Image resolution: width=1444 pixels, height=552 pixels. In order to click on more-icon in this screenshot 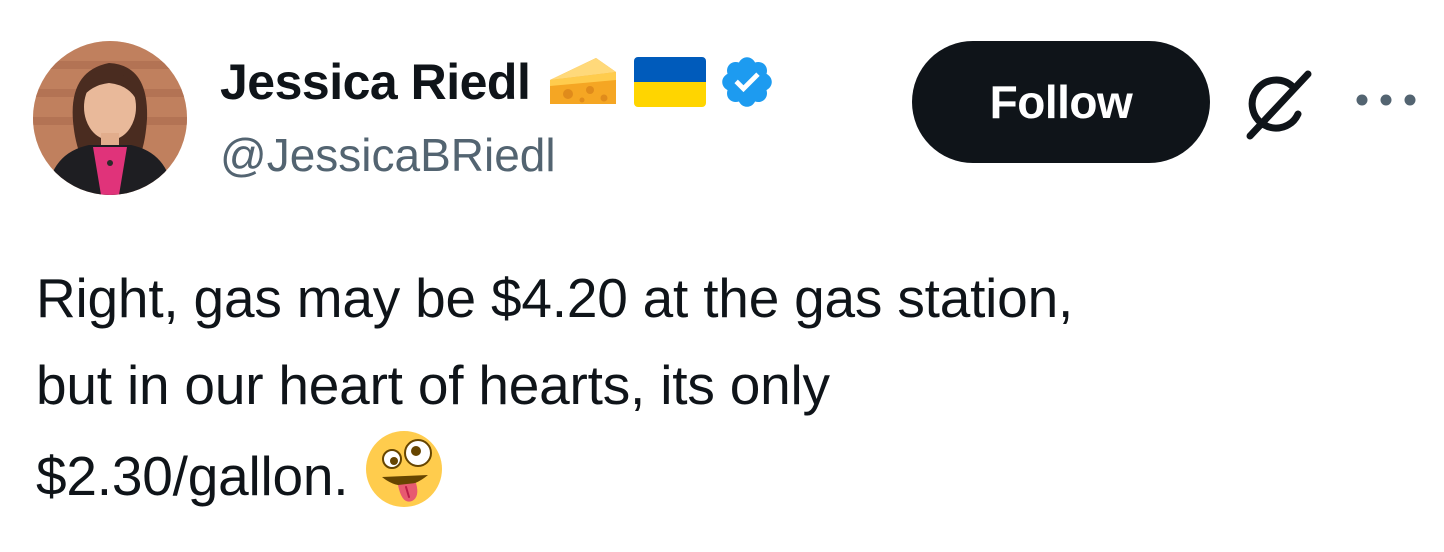, I will do `click(1386, 100)`.